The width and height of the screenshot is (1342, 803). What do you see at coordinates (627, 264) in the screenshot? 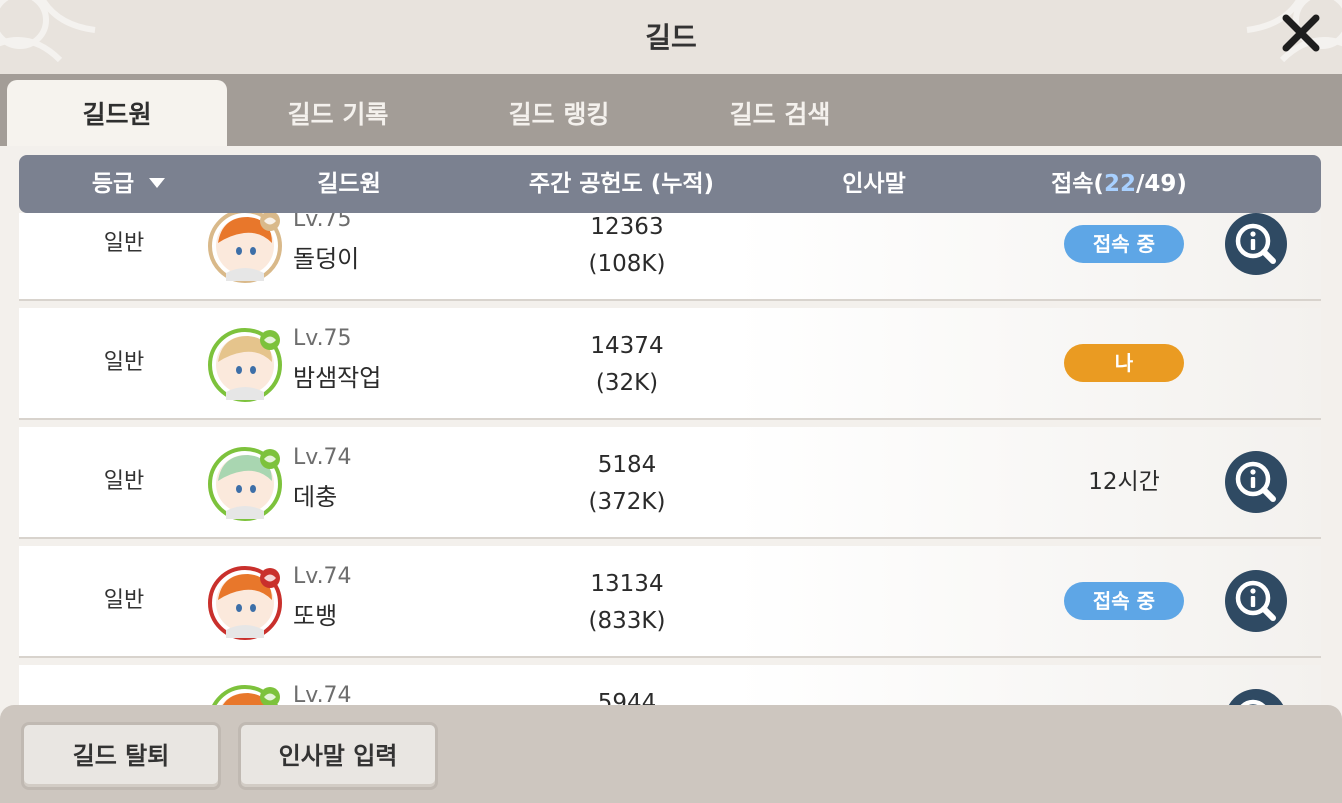
I see `total-contribution: (108K)` at bounding box center [627, 264].